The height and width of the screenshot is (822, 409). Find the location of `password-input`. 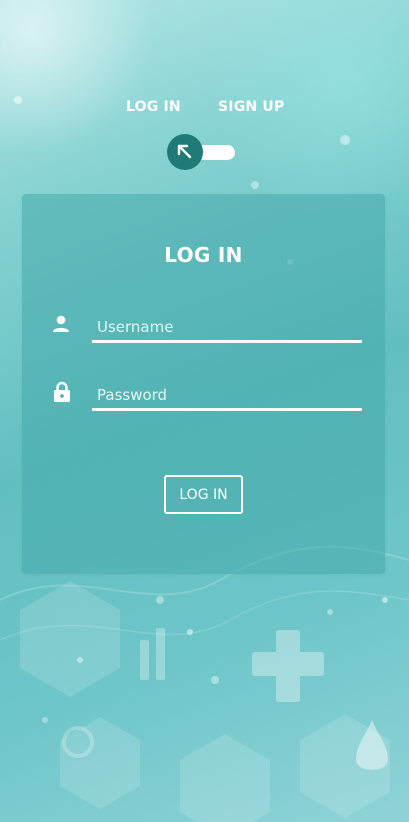

password-input is located at coordinates (227, 396).